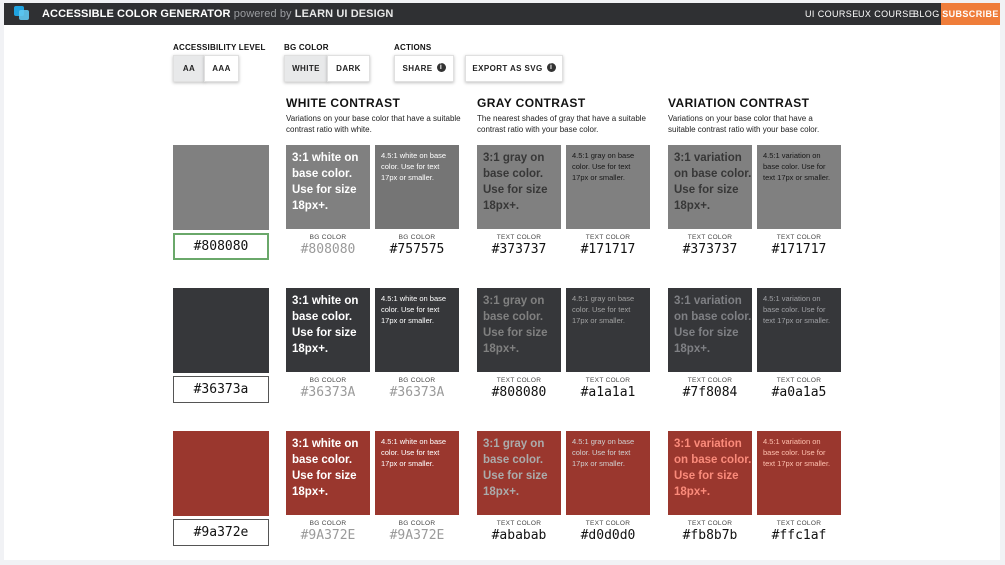 This screenshot has height=565, width=1005. Describe the element at coordinates (417, 68) in the screenshot. I see `share-button-label: SHARE` at that location.